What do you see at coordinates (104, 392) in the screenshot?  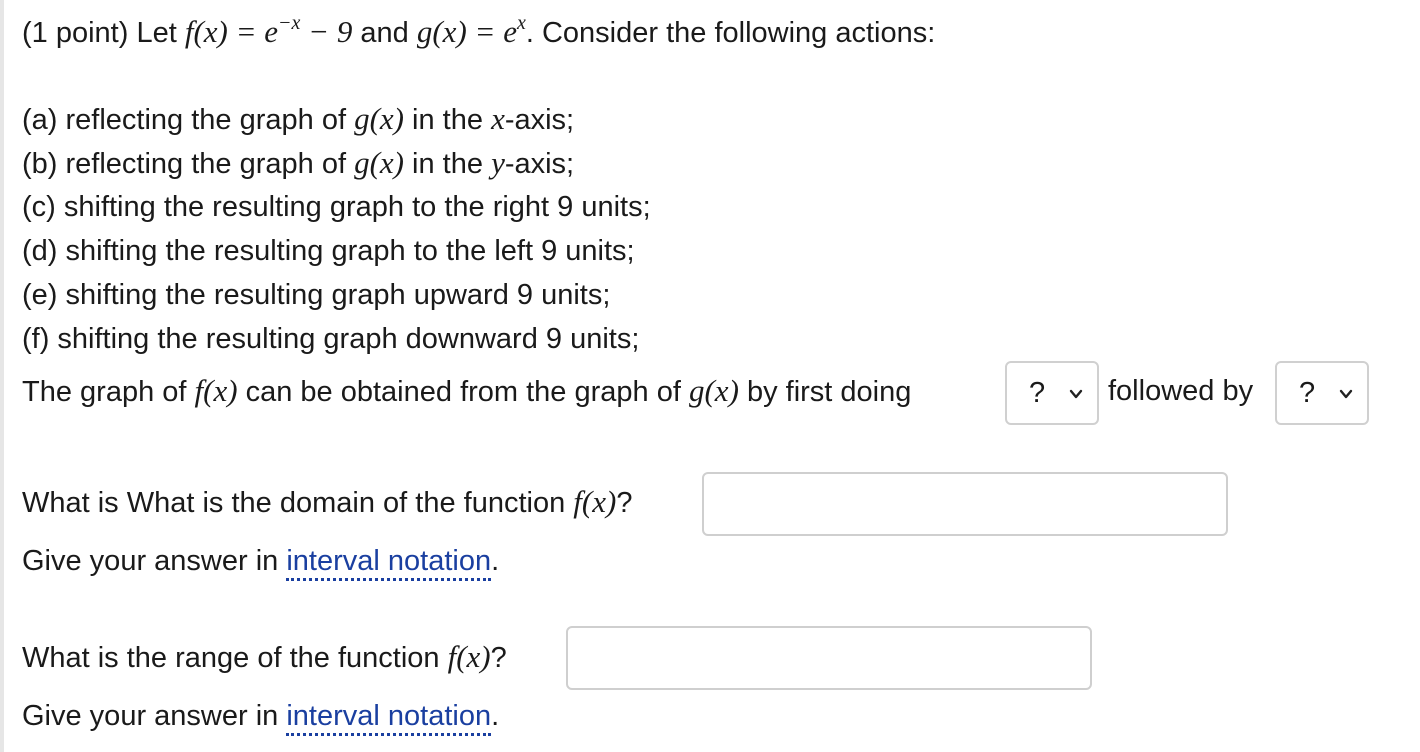 I see `sentence-prefix: The graph of` at bounding box center [104, 392].